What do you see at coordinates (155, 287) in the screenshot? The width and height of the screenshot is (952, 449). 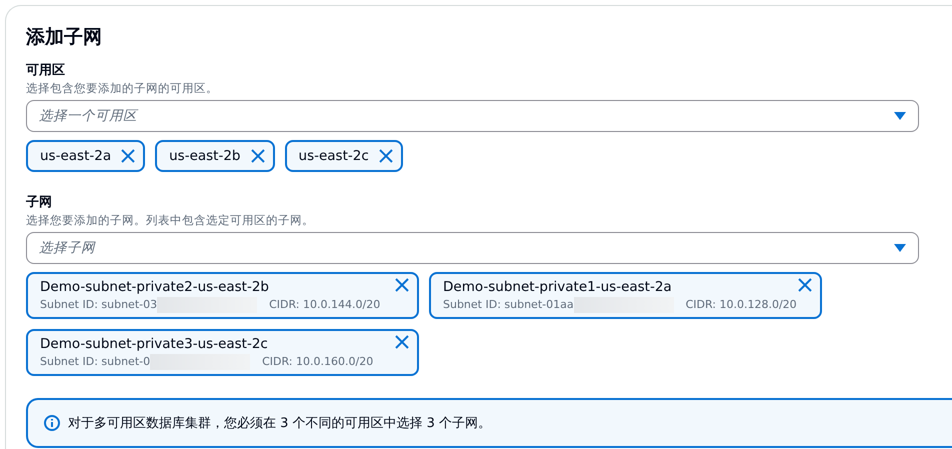 I see `subnet-name: Demo-subnet-private2-us-east-2b` at bounding box center [155, 287].